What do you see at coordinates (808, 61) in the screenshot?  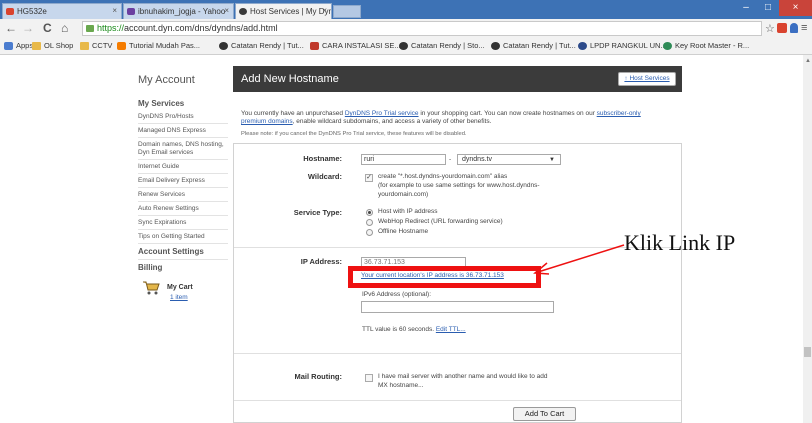 I see `scroll-up-icon: ▲` at bounding box center [808, 61].